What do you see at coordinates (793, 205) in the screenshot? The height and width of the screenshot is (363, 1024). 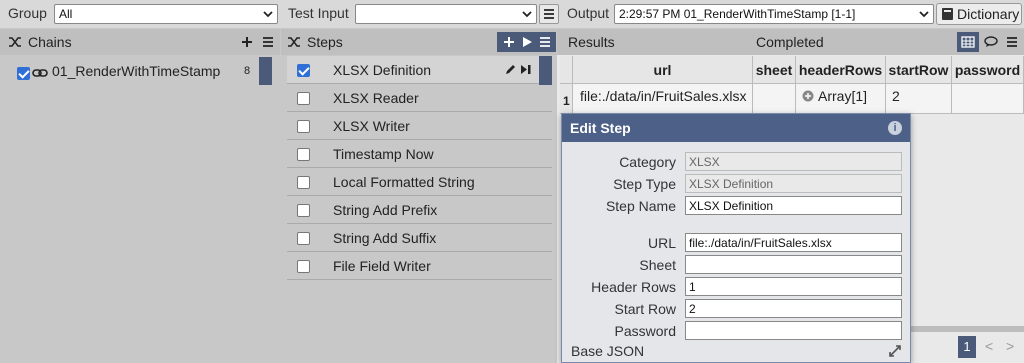 I see `step-name-input: XLSX Definition` at bounding box center [793, 205].